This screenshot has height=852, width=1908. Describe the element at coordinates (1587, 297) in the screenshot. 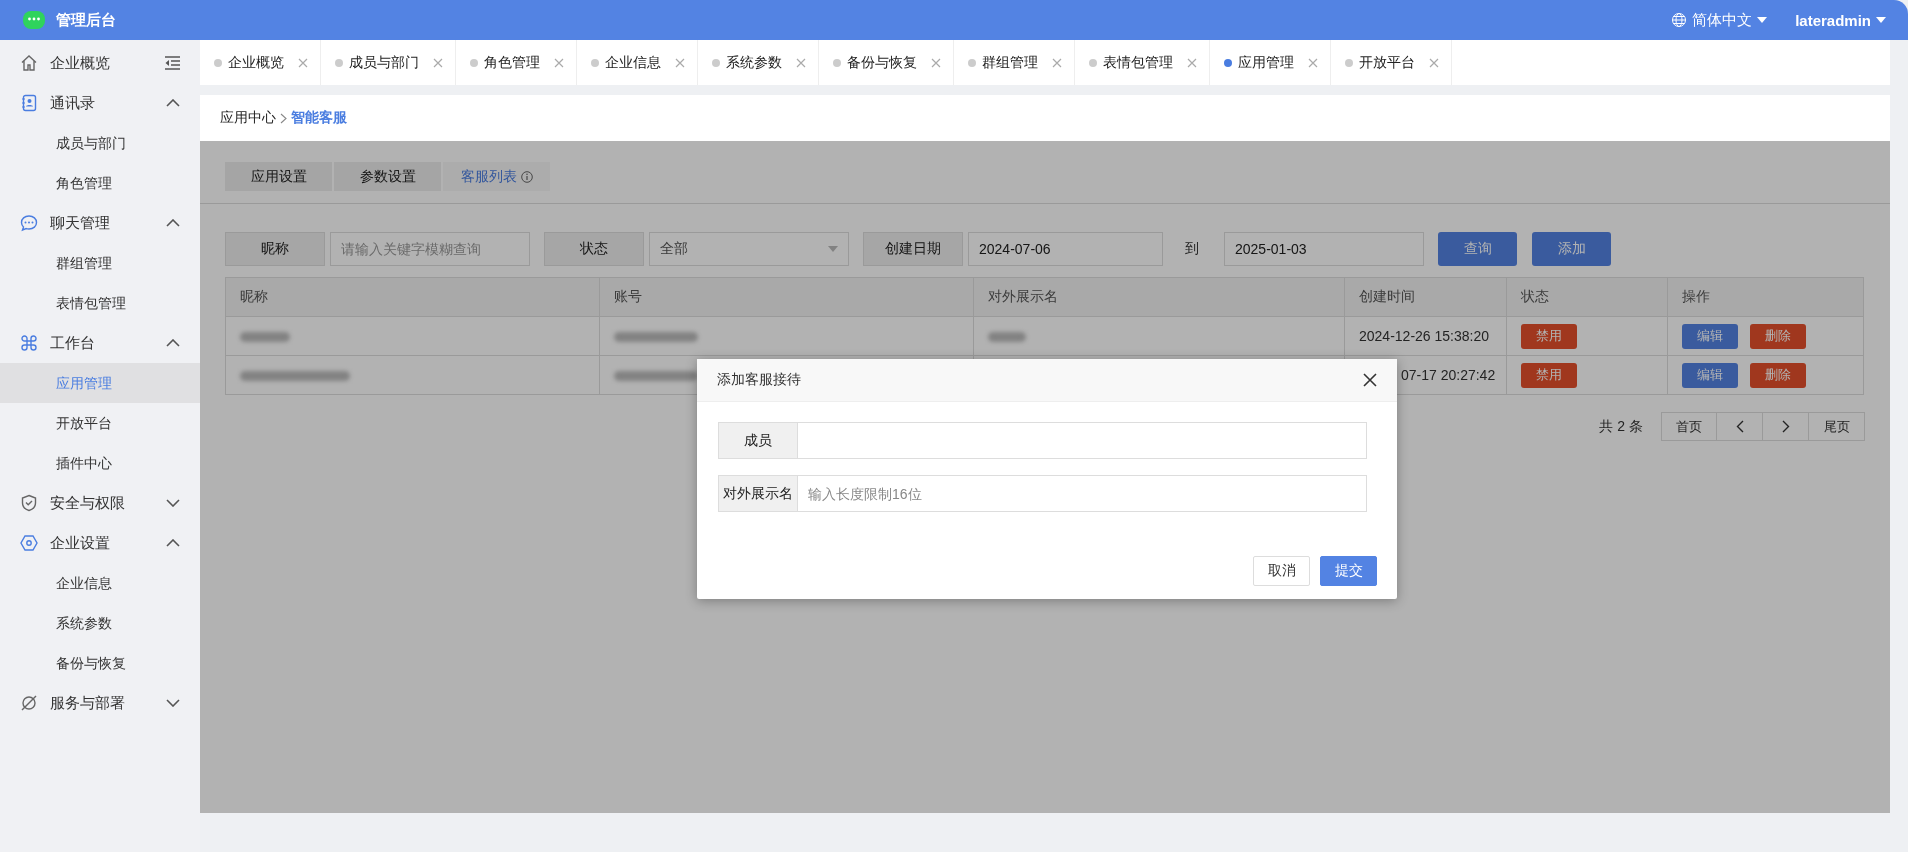

I see `column-header: 状态` at that location.